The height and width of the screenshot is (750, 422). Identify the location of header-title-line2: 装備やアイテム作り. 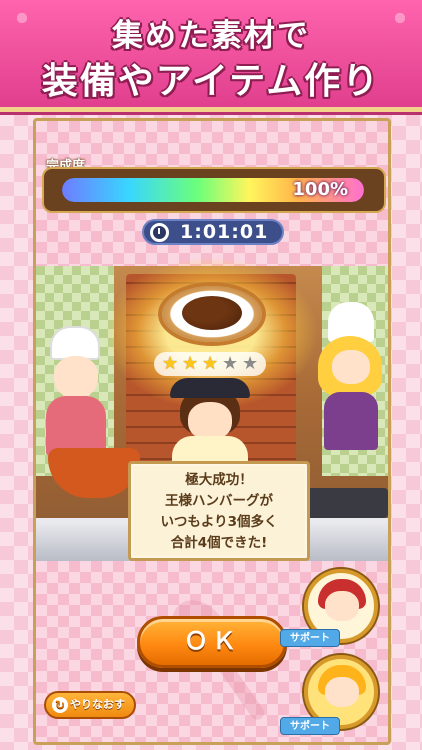
(211, 81).